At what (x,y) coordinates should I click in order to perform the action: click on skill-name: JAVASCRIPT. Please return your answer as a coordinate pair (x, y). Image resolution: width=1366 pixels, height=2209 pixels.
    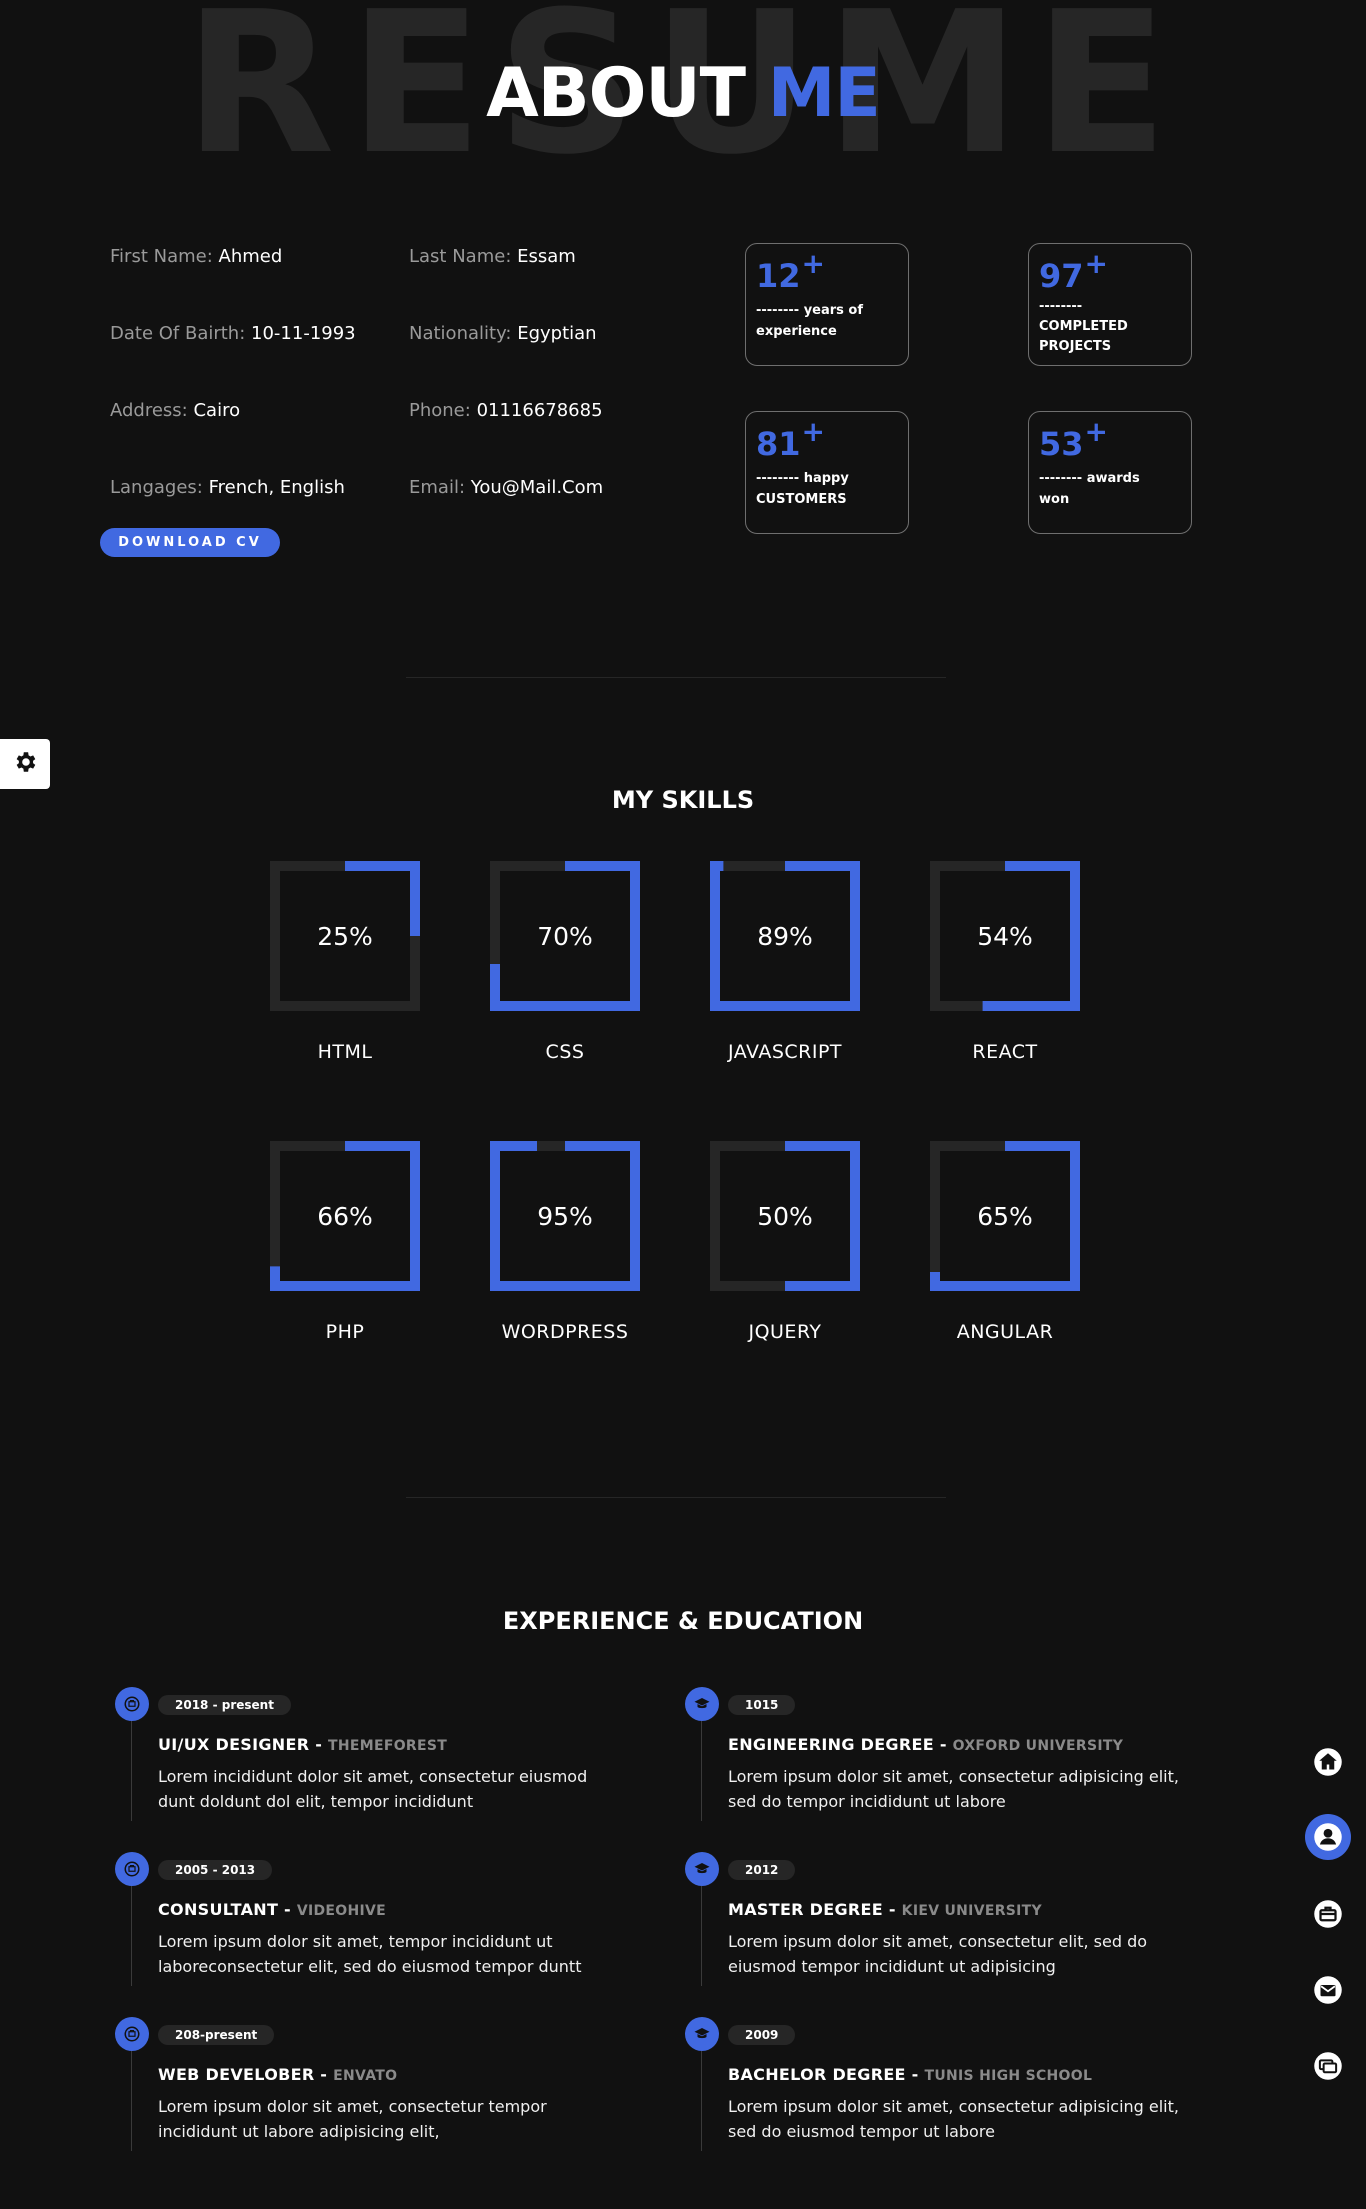
    Looking at the image, I should click on (785, 1052).